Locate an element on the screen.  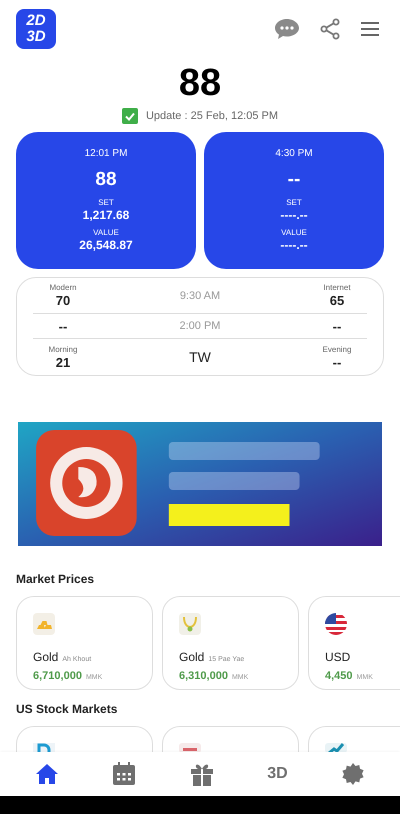
schedule-time: TW is located at coordinates (200, 357).